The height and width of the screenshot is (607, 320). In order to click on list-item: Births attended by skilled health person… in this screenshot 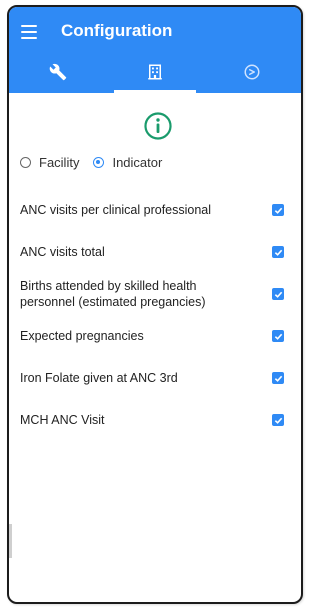, I will do `click(156, 294)`.